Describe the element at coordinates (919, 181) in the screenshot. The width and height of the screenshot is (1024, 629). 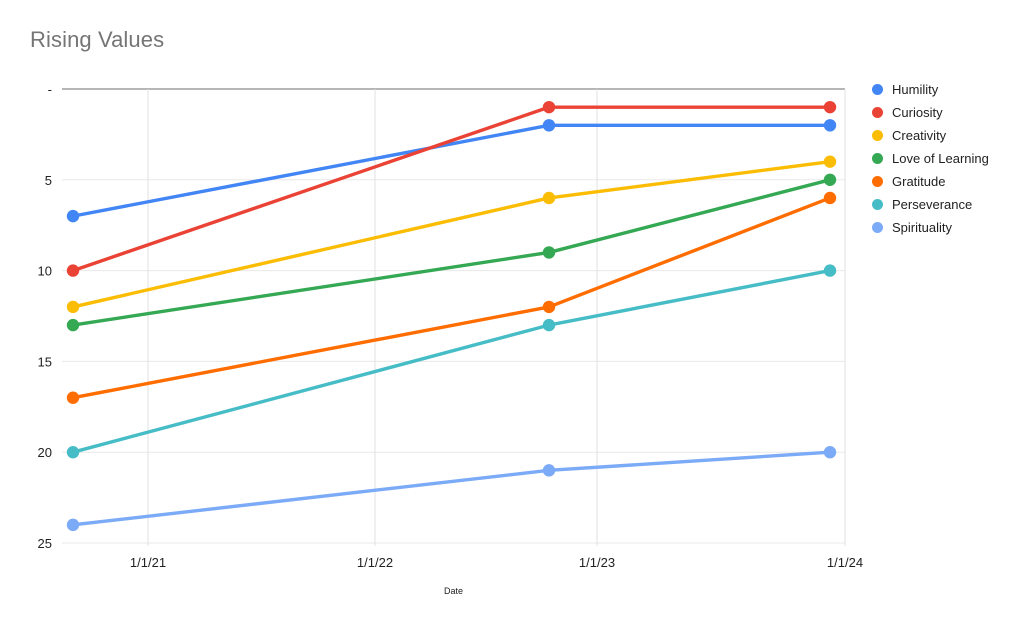
I see `legend-item-label: Gratitude` at that location.